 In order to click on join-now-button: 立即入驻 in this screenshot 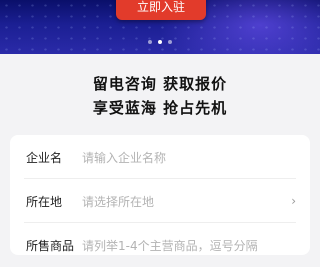, I will do `click(161, 10)`.